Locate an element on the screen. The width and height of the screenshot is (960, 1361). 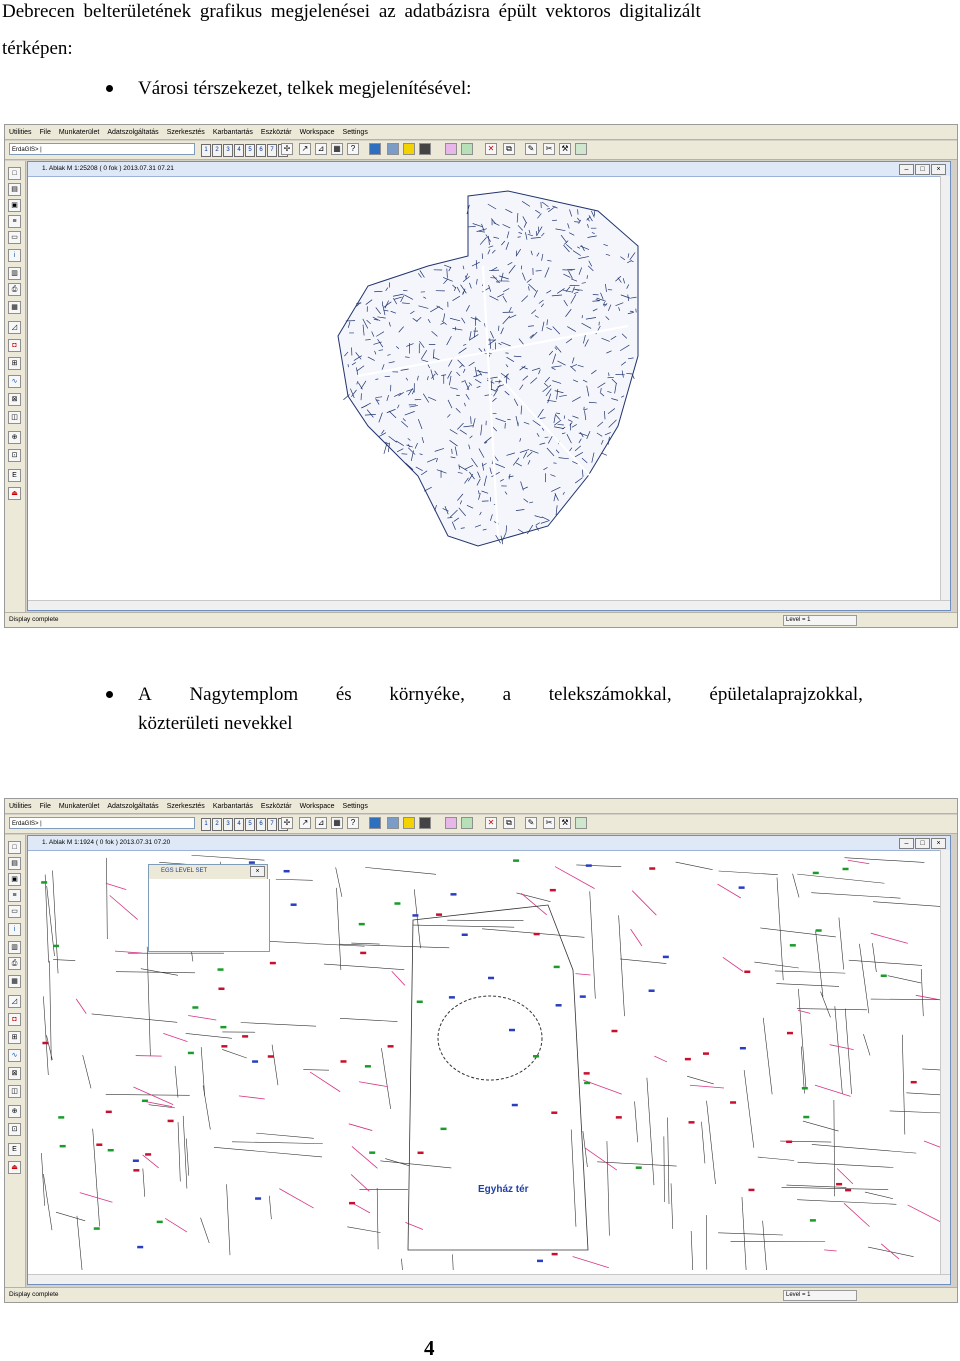
display-icon is located at coordinates (425, 823).